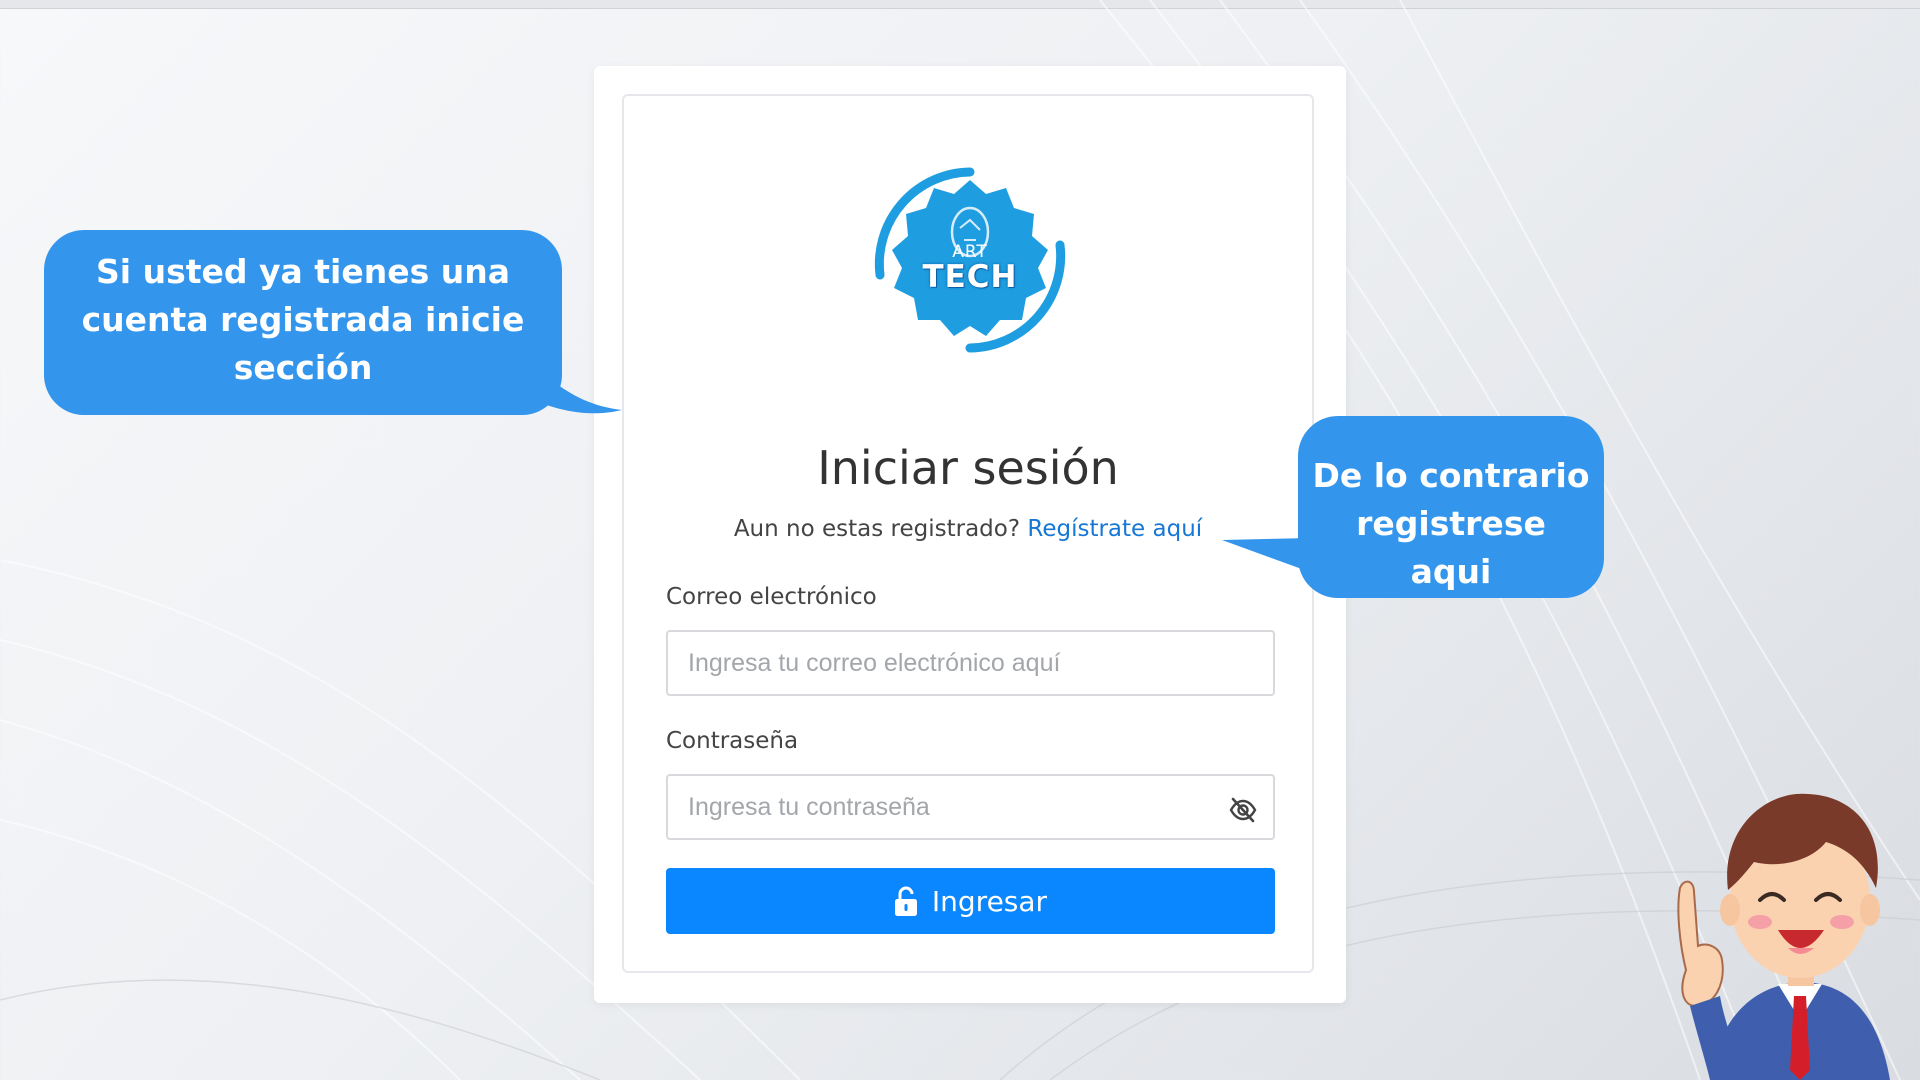  I want to click on callout-register-hint: De lo contrario registrese aqui, so click(1451, 507).